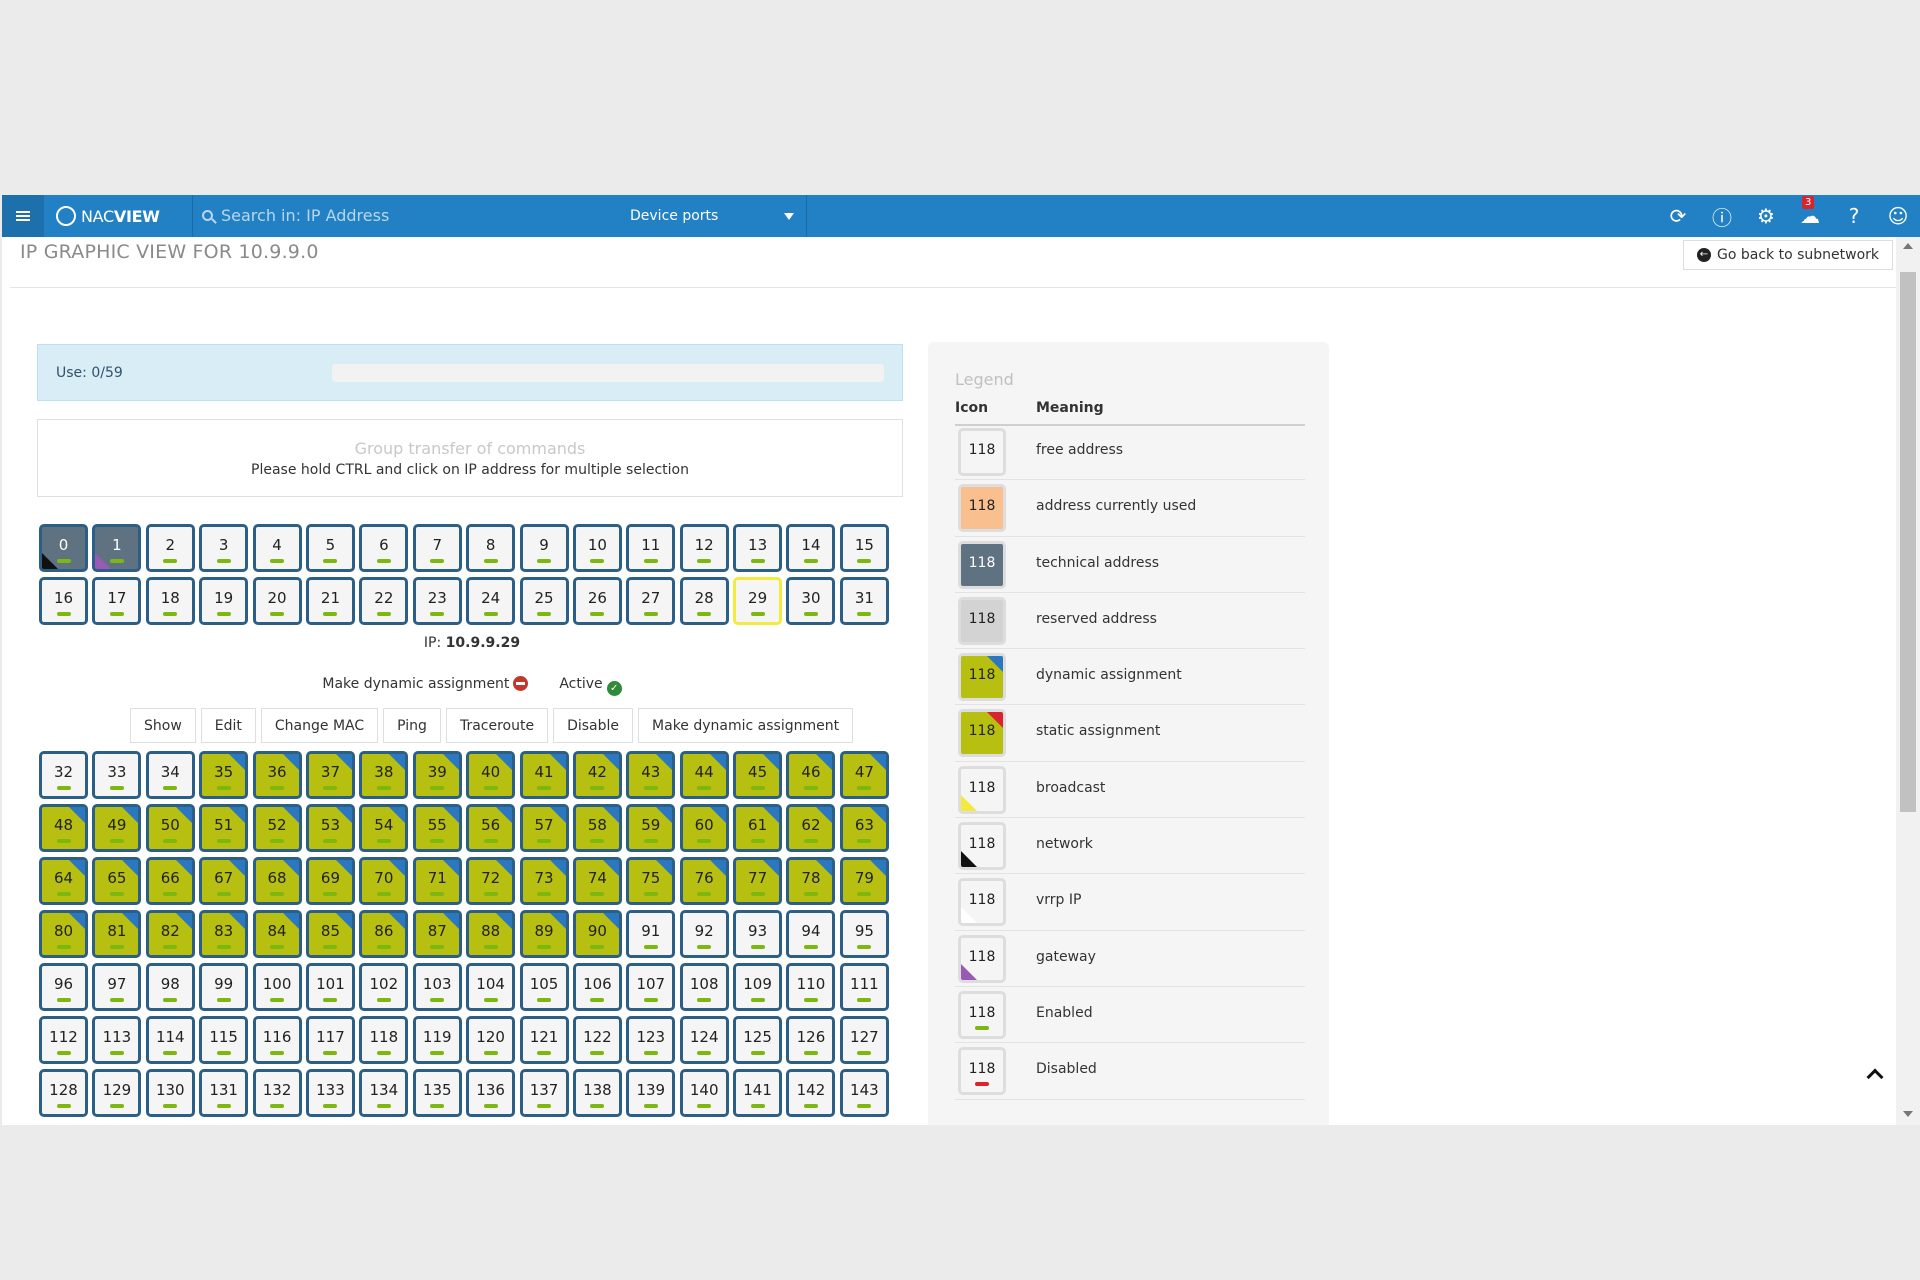 Image resolution: width=1920 pixels, height=1280 pixels. I want to click on ip-address-cell: 109, so click(758, 987).